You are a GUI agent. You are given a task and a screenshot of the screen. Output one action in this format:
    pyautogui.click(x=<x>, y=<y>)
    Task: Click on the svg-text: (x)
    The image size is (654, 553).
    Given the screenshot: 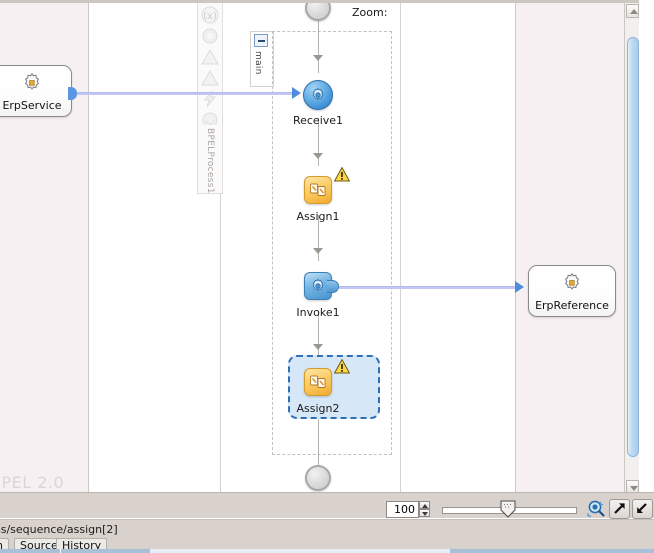 What is the action you would take?
    pyautogui.click(x=210, y=16)
    